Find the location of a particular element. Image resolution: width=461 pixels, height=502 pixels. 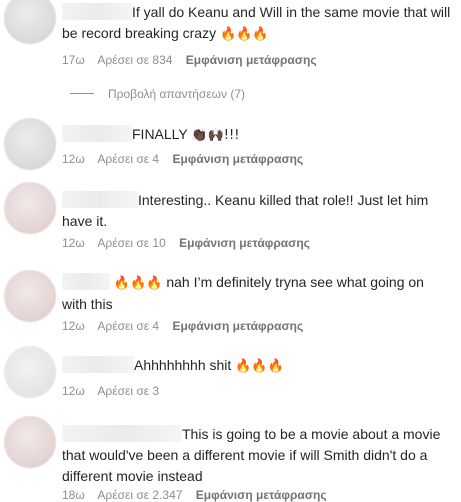

timestamp: 17ω is located at coordinates (73, 60).